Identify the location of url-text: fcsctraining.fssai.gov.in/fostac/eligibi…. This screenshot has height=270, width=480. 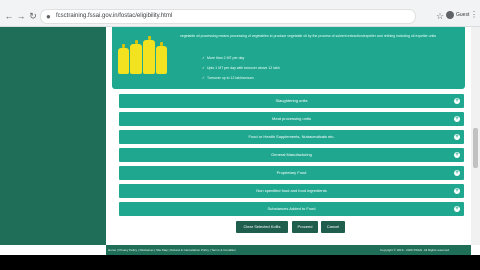
(114, 16).